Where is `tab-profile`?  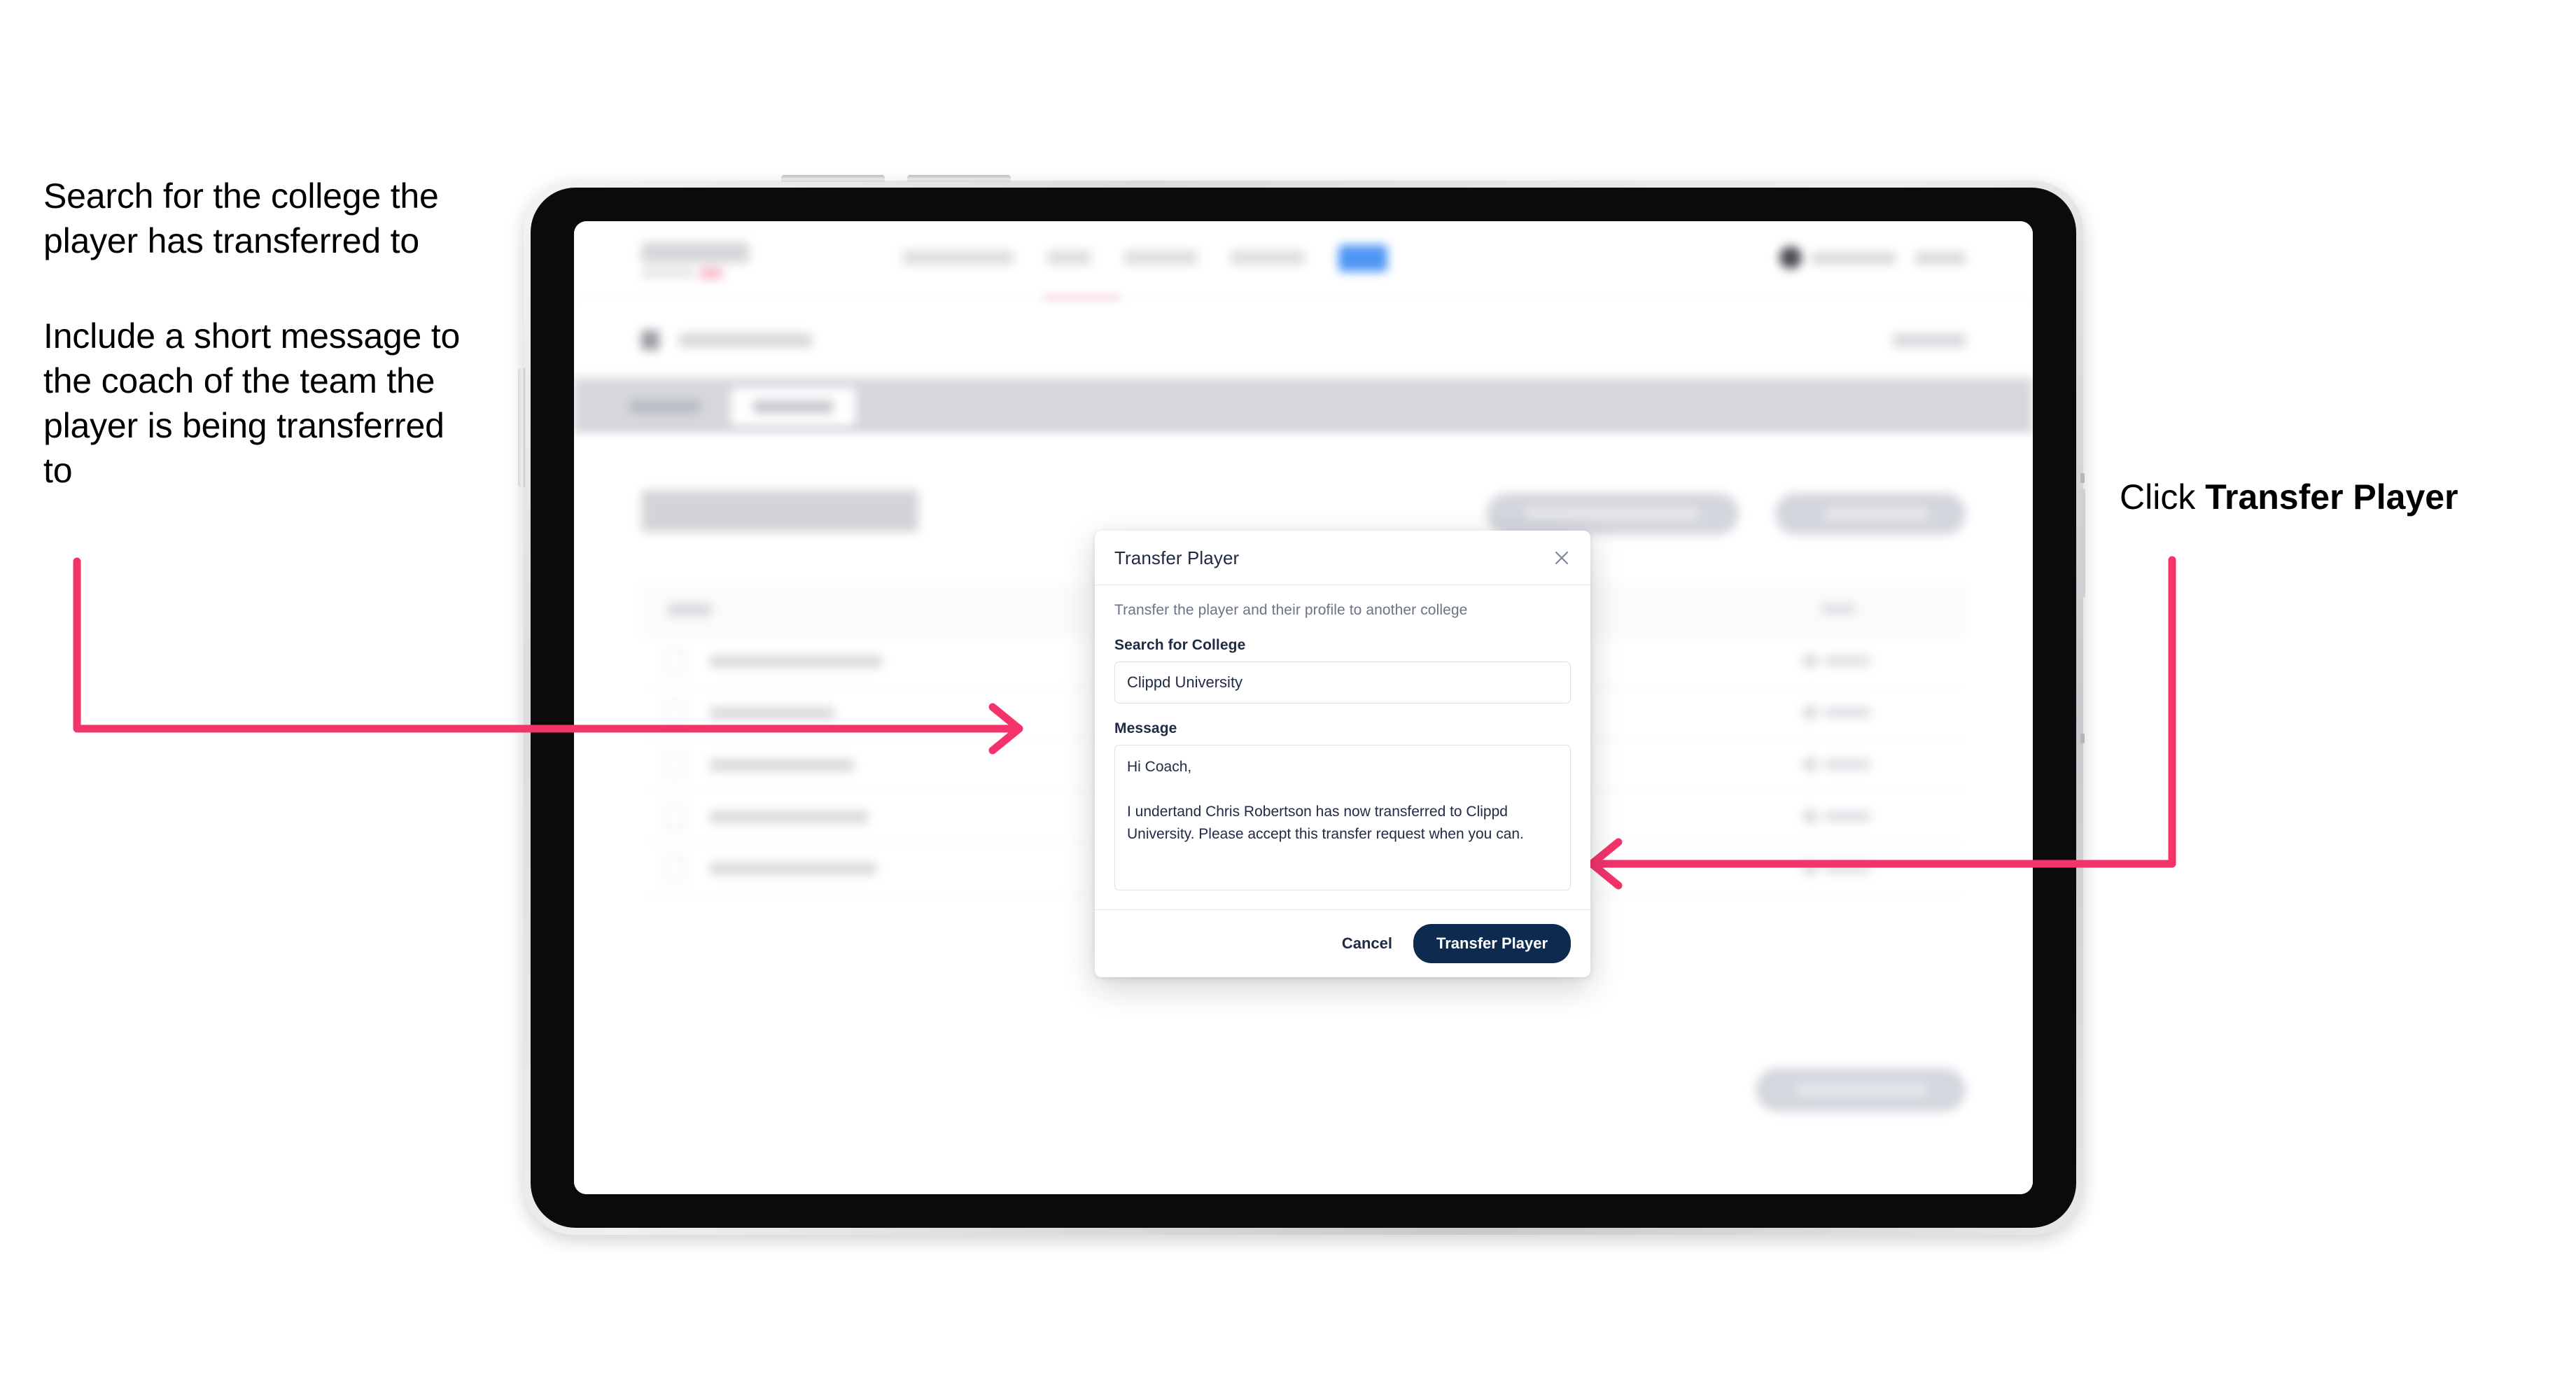
tab-profile is located at coordinates (665, 407).